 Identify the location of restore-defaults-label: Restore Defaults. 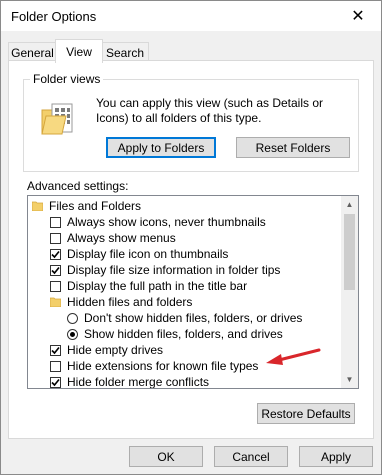
(306, 413).